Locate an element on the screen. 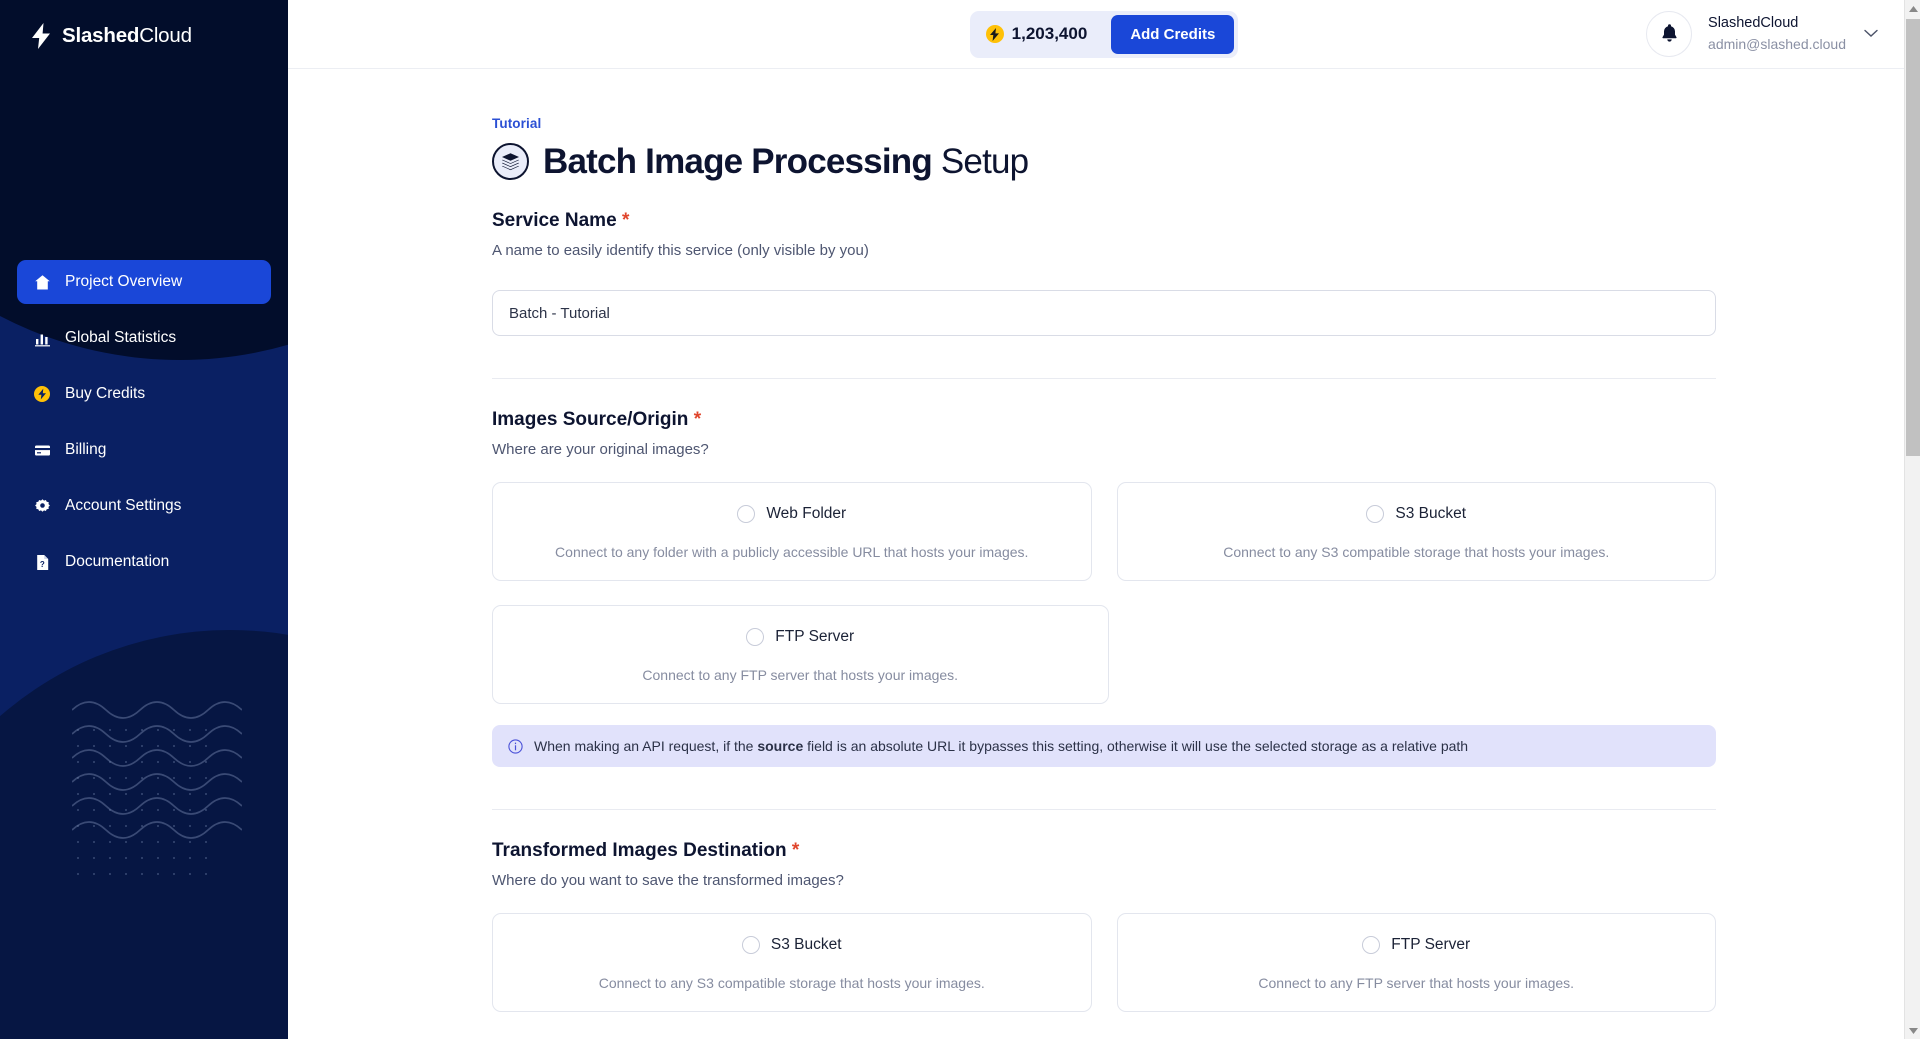 This screenshot has height=1039, width=1920. document-icon: ? is located at coordinates (42, 562).